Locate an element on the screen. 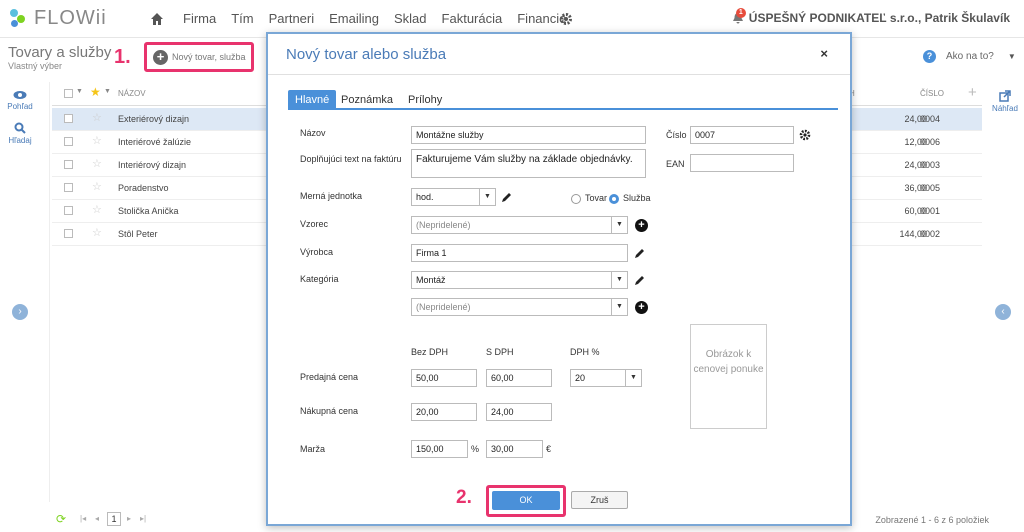 The height and width of the screenshot is (532, 1024). column-header-number: ČÍSLO is located at coordinates (932, 93).